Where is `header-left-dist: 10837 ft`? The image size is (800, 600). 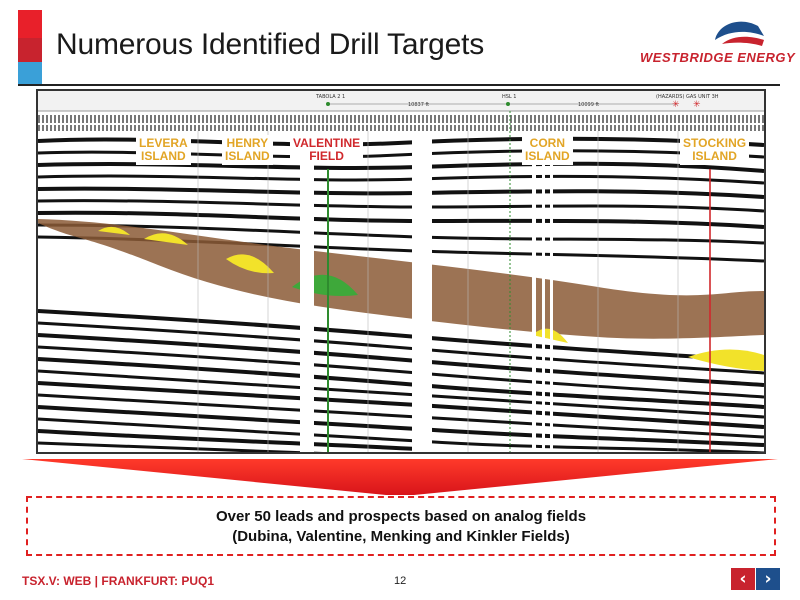
header-left-dist: 10837 ft is located at coordinates (418, 105).